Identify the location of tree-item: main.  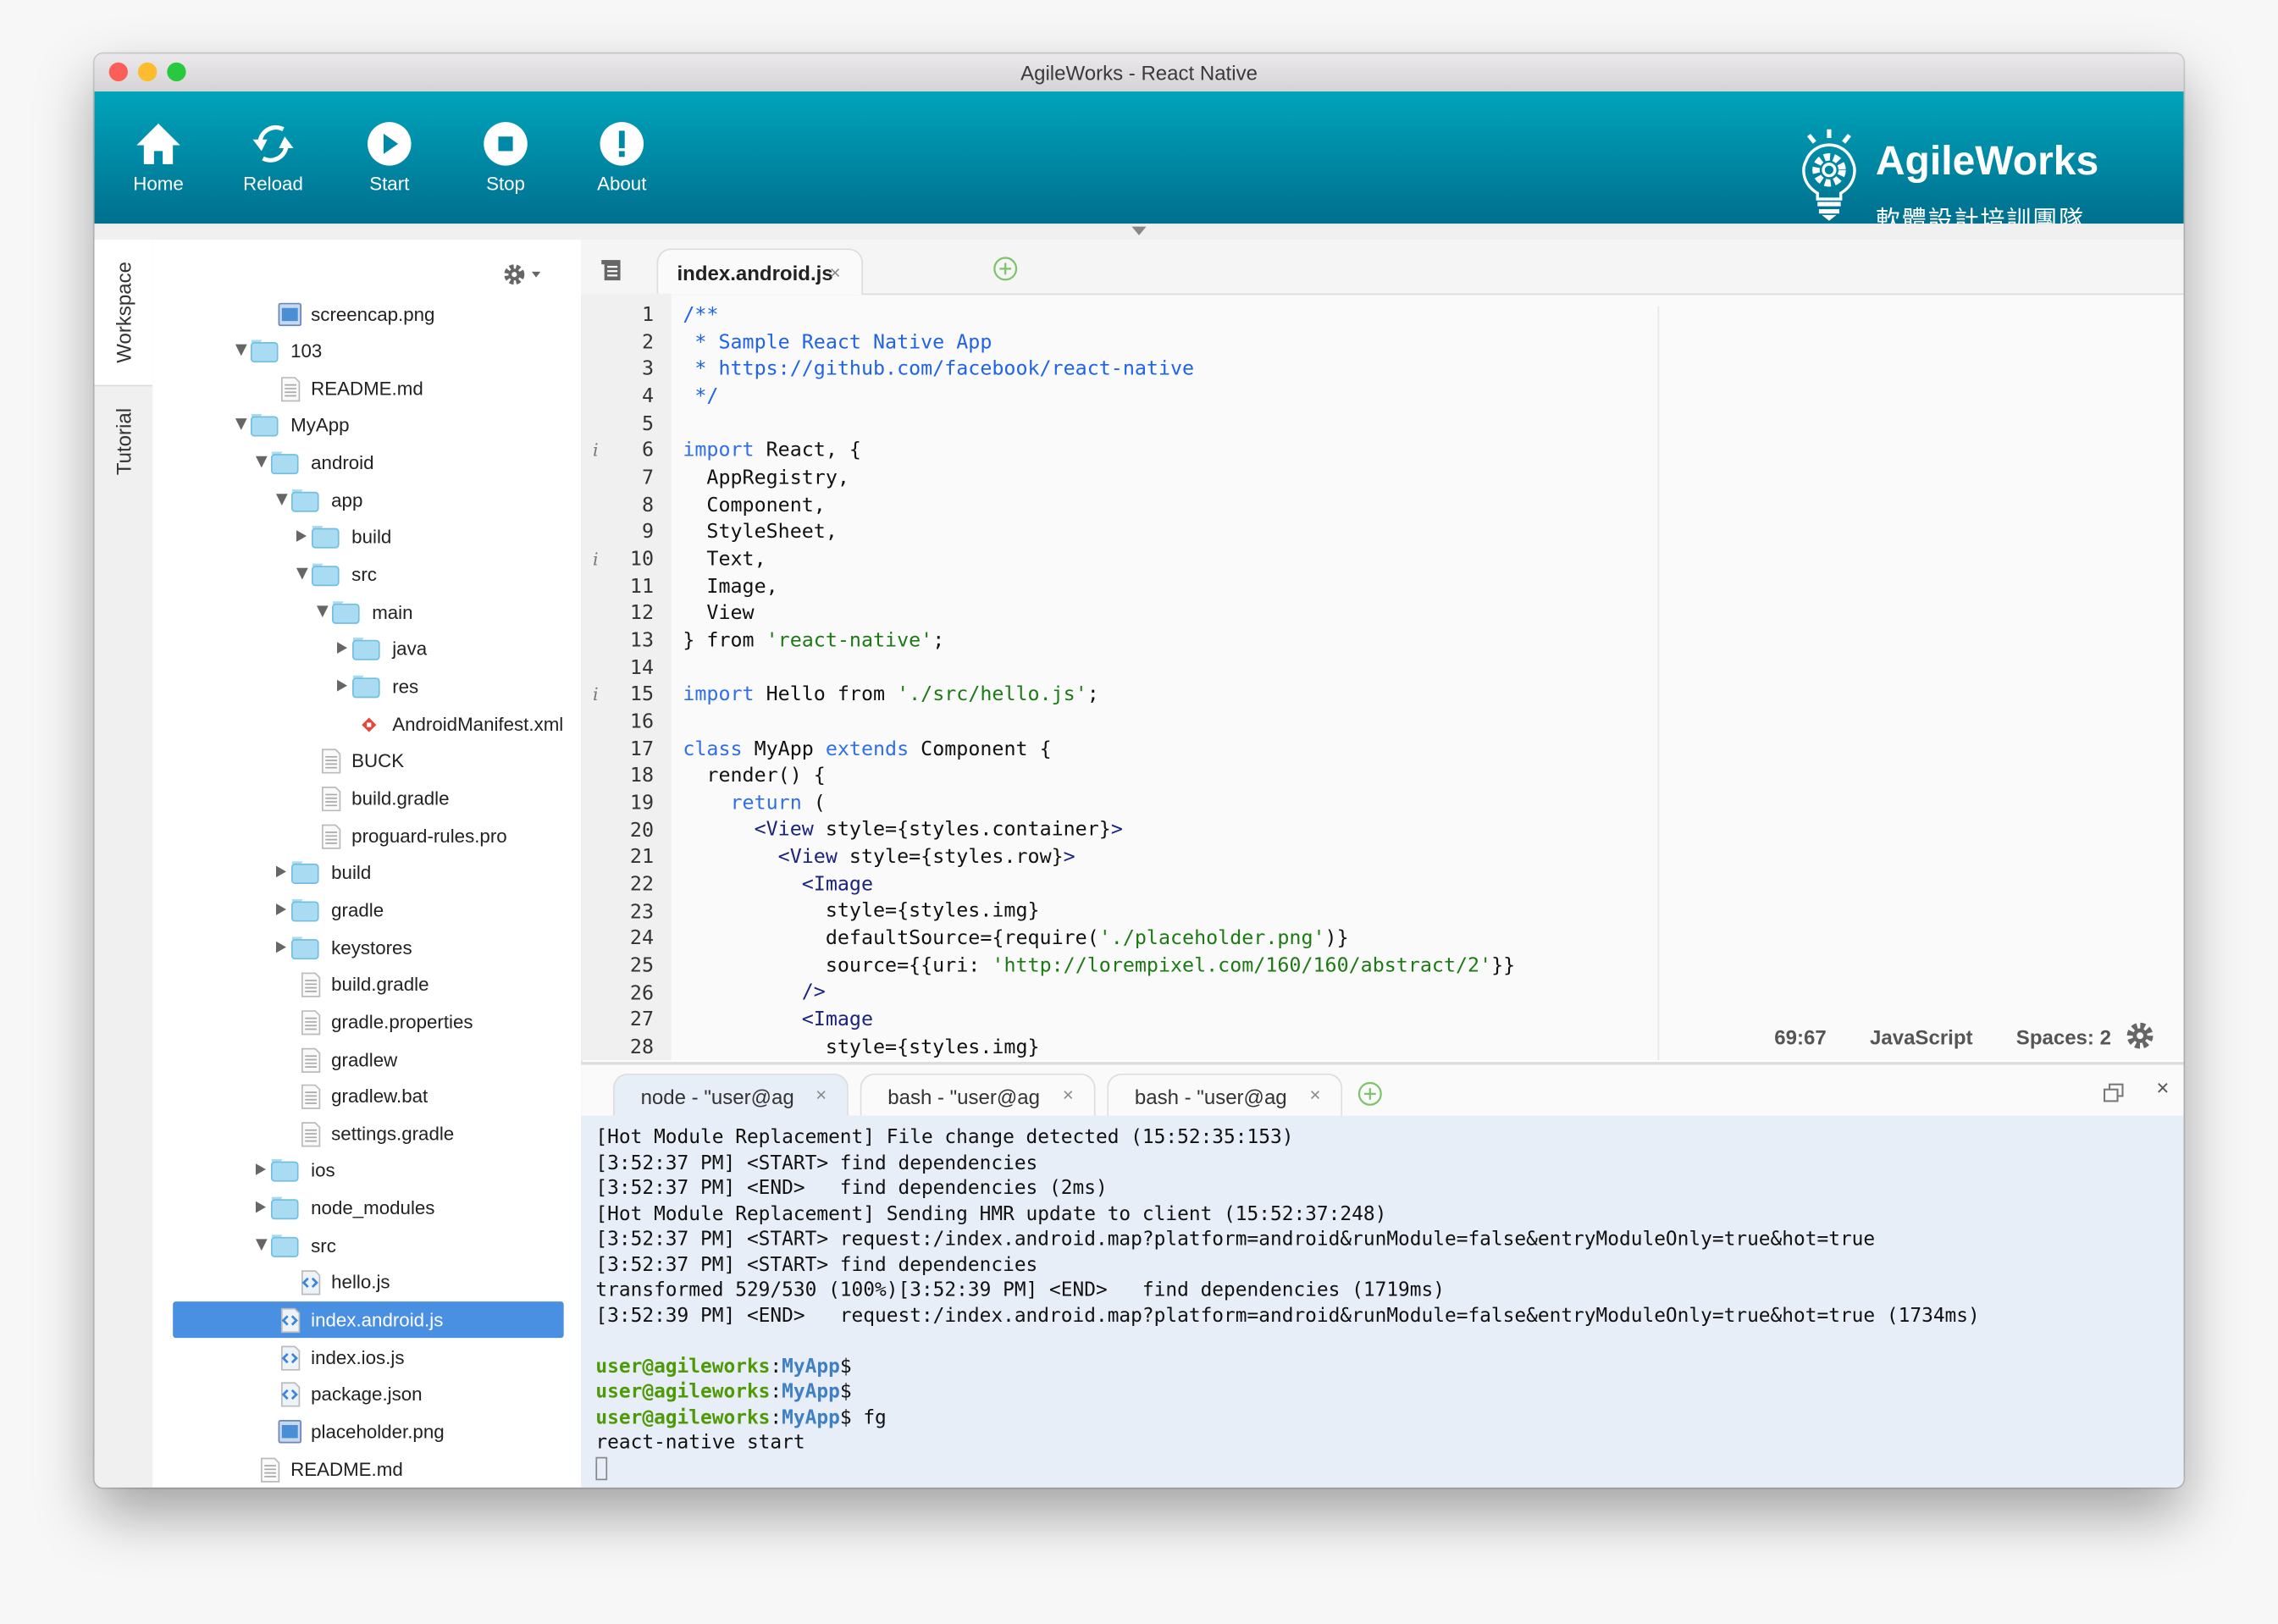
(366, 612).